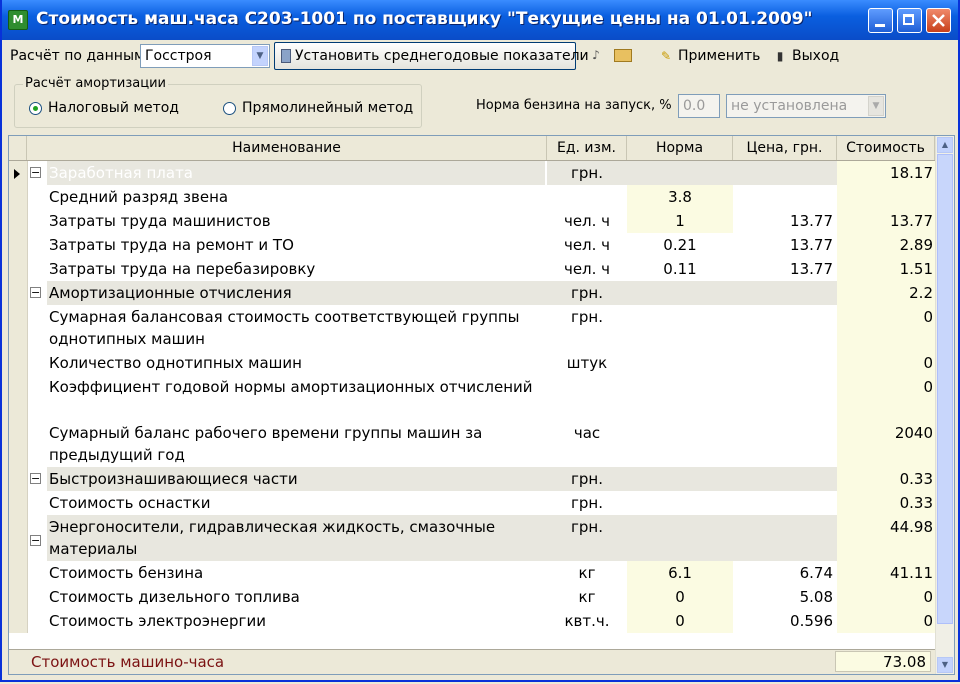 The height and width of the screenshot is (684, 960). I want to click on cell-norm: 1, so click(680, 221).